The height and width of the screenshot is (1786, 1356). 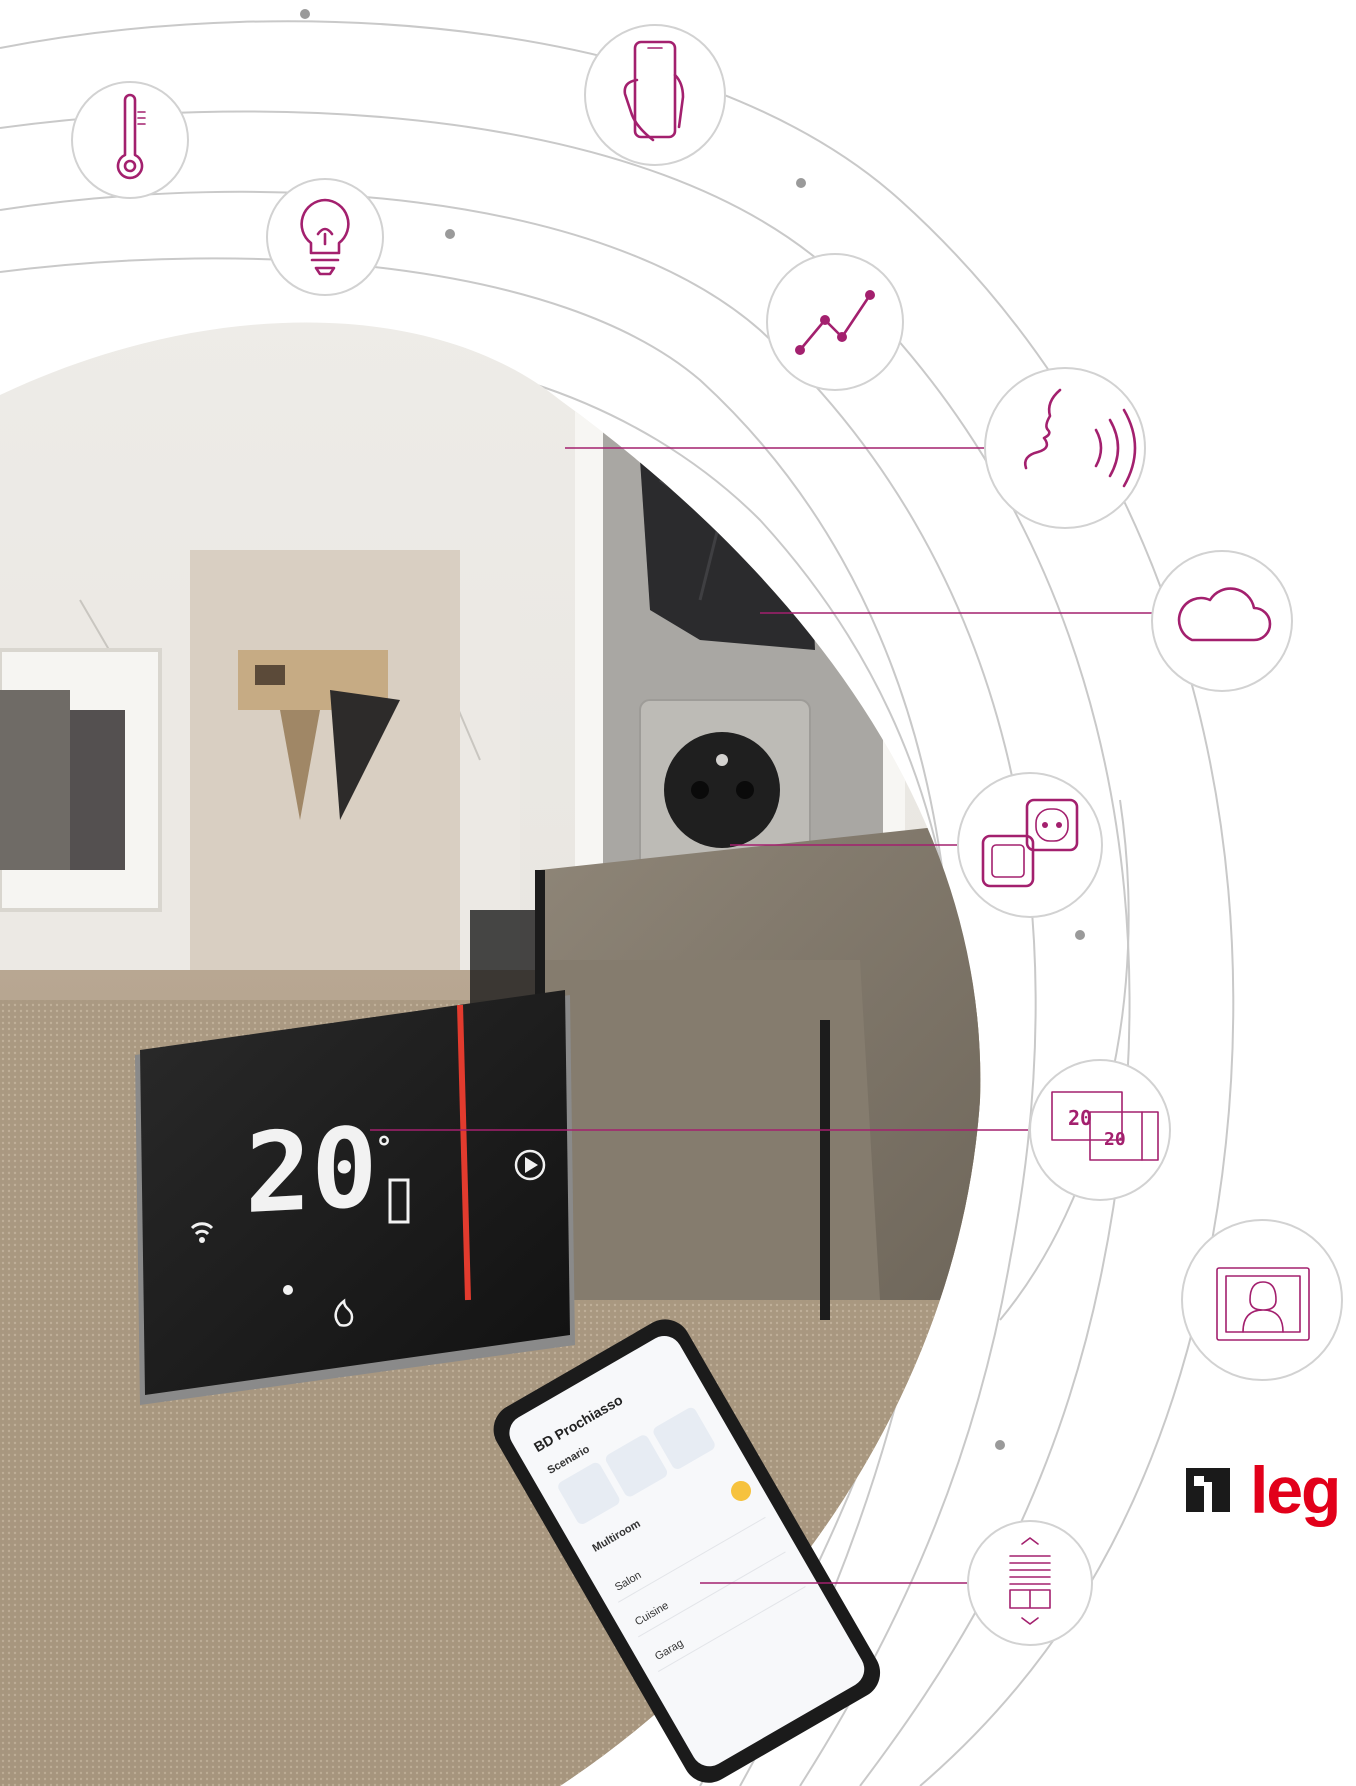 I want to click on smart-thermostat: 20 °, so click(x=355, y=1197).